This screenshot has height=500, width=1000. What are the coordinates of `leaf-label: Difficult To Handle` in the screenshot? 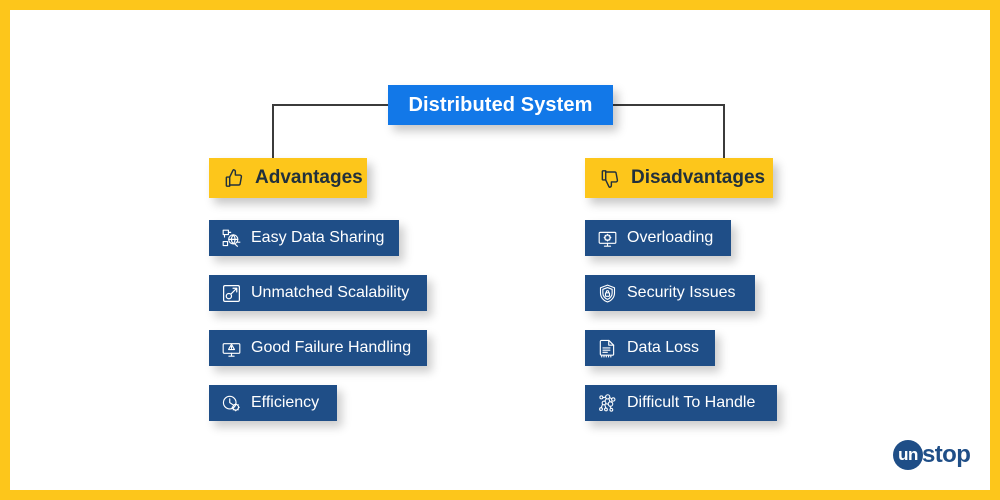 It's located at (691, 402).